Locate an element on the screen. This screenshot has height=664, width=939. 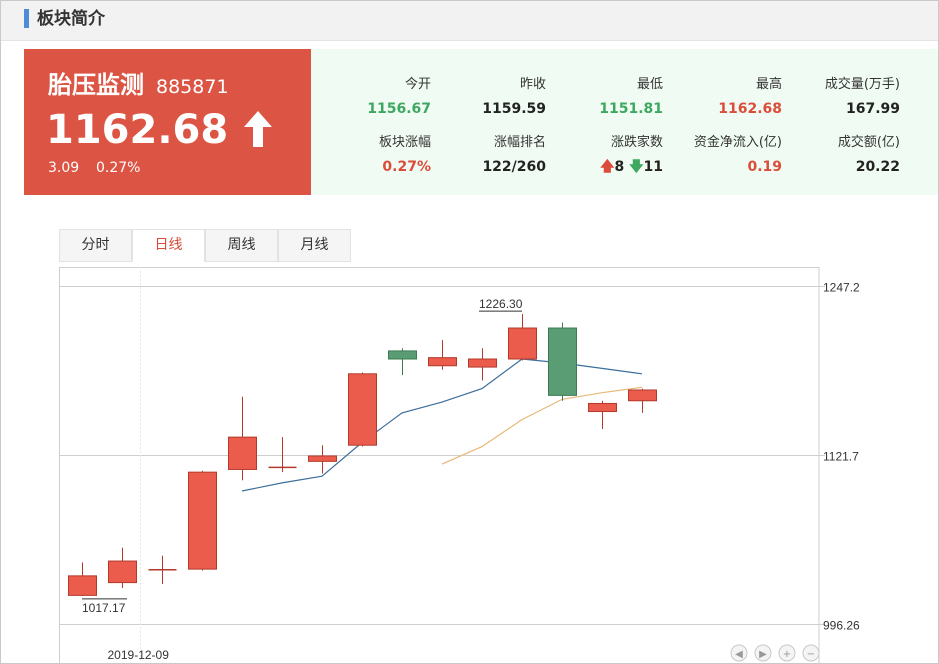
tab-weekly: 周线 is located at coordinates (241, 245).